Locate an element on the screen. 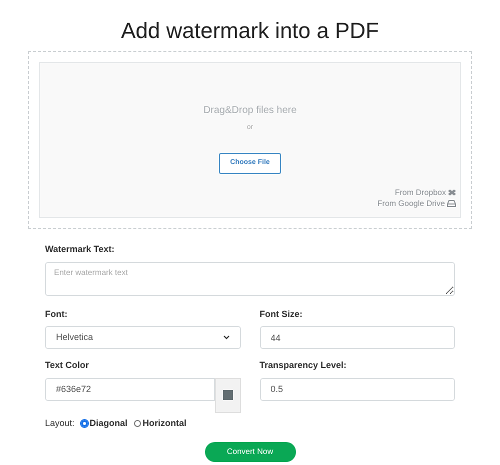  field-label: Text Color is located at coordinates (67, 365).